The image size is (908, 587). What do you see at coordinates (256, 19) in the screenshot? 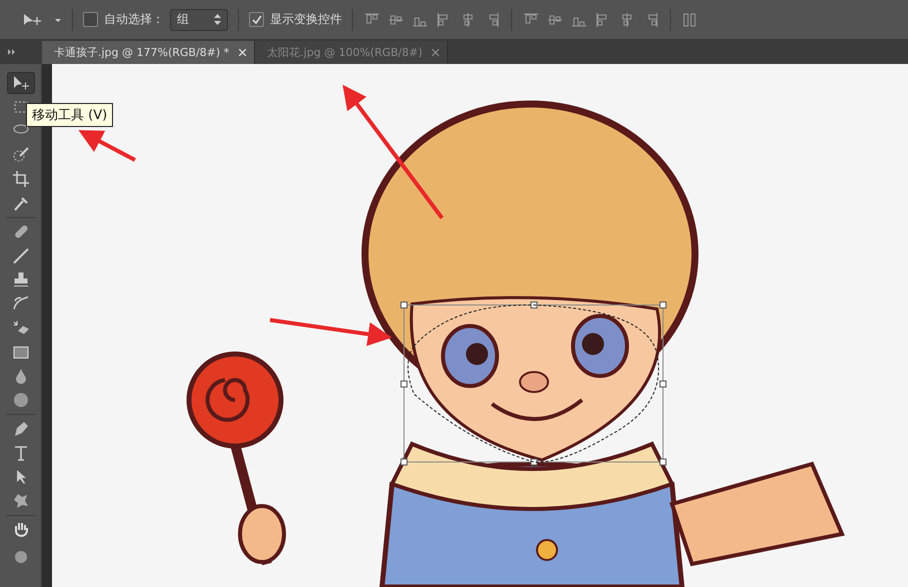
I see `show-transform-checkbox` at bounding box center [256, 19].